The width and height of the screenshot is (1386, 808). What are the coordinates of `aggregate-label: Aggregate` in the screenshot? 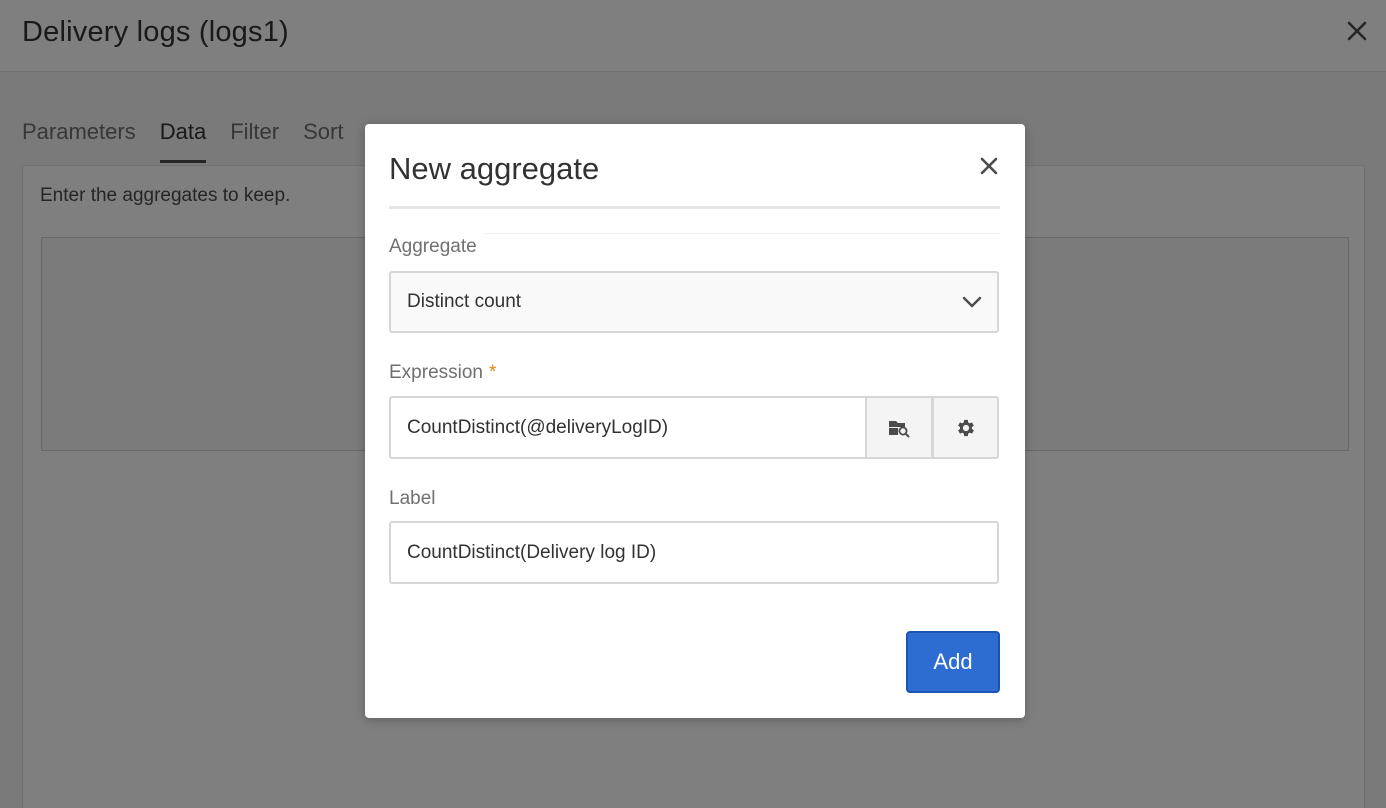 It's located at (433, 246).